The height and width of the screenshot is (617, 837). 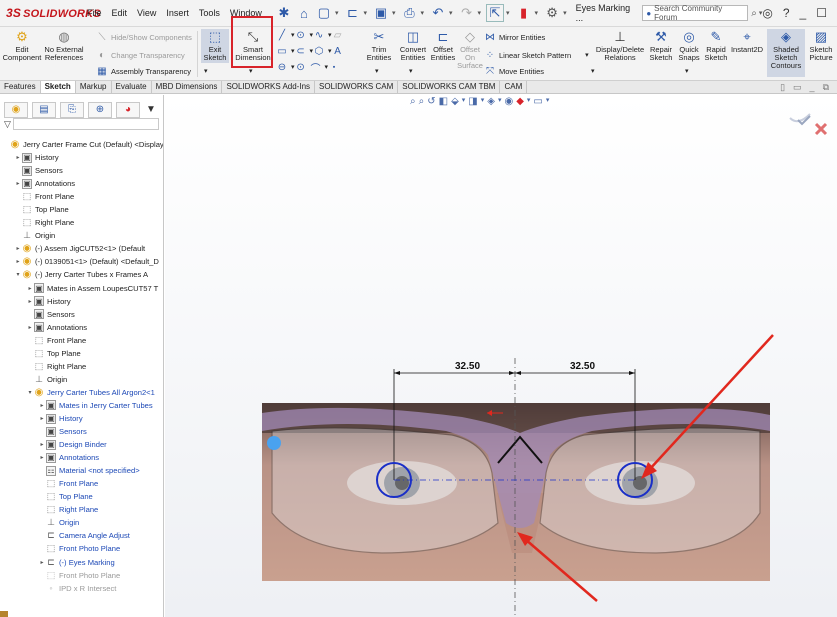 What do you see at coordinates (81, 392) in the screenshot?
I see `tree-item: ▾ ◉ Jerry Carter Tubes All Argon2<1` at bounding box center [81, 392].